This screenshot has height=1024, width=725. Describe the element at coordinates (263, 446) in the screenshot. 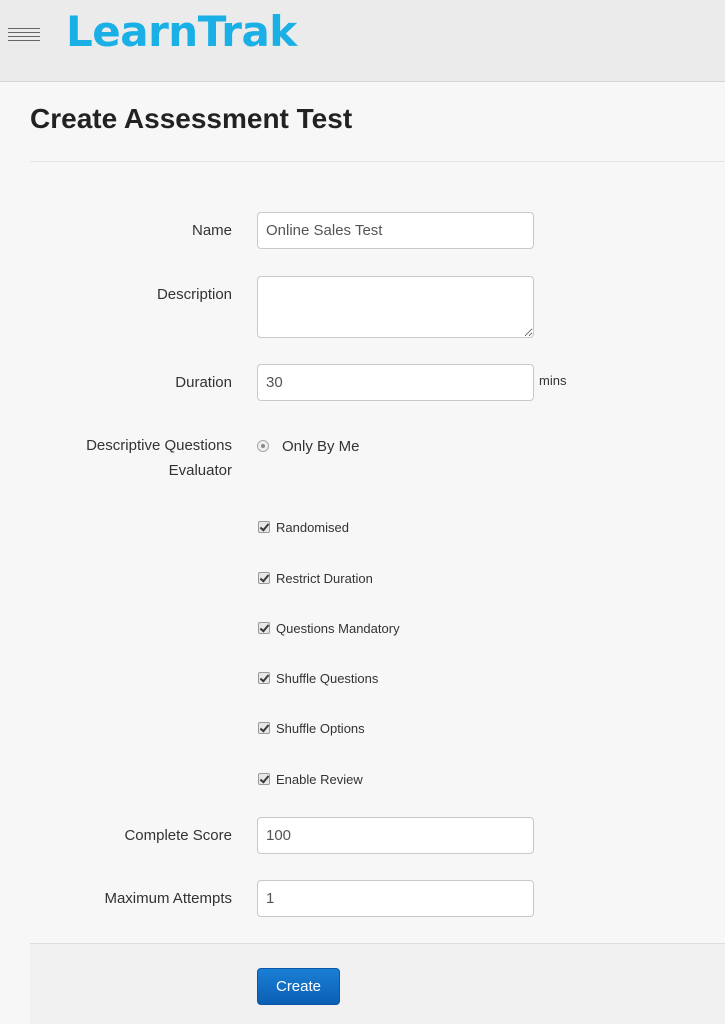

I see `radio-button` at that location.